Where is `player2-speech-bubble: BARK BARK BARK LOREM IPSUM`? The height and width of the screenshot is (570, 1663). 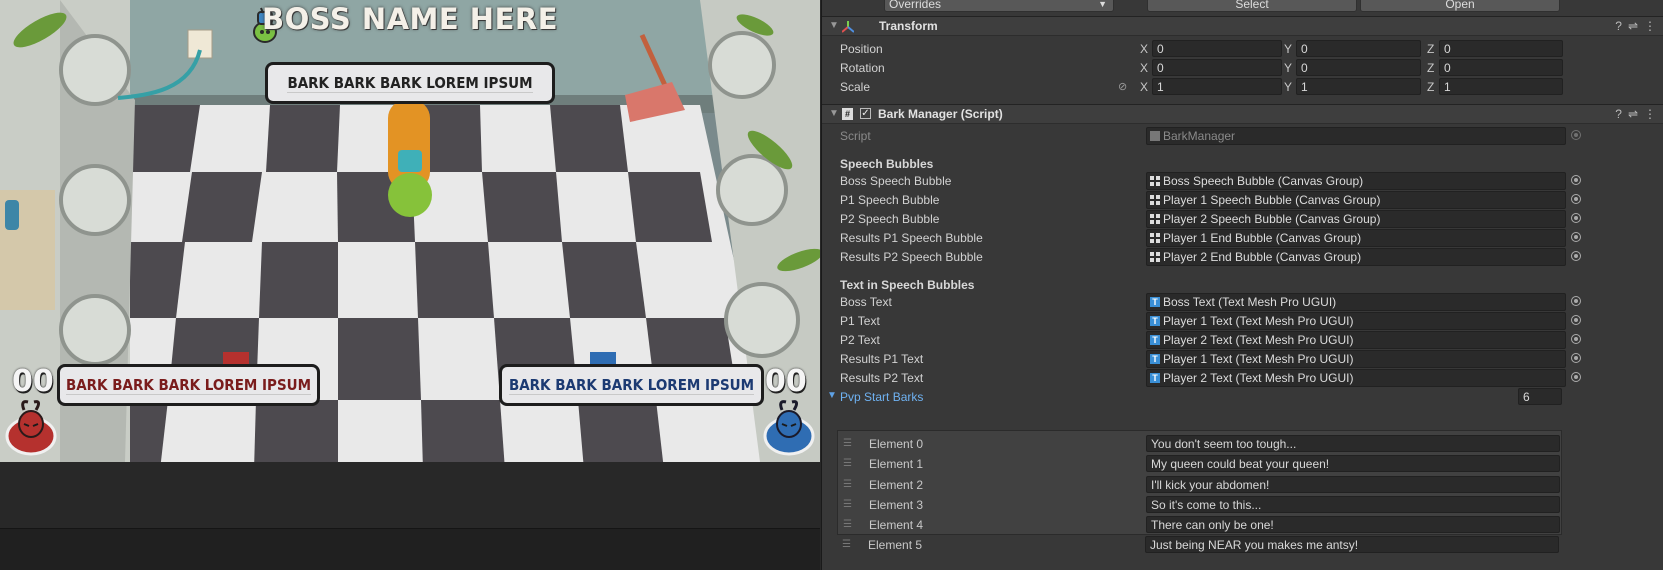
player2-speech-bubble: BARK BARK BARK LOREM IPSUM is located at coordinates (631, 385).